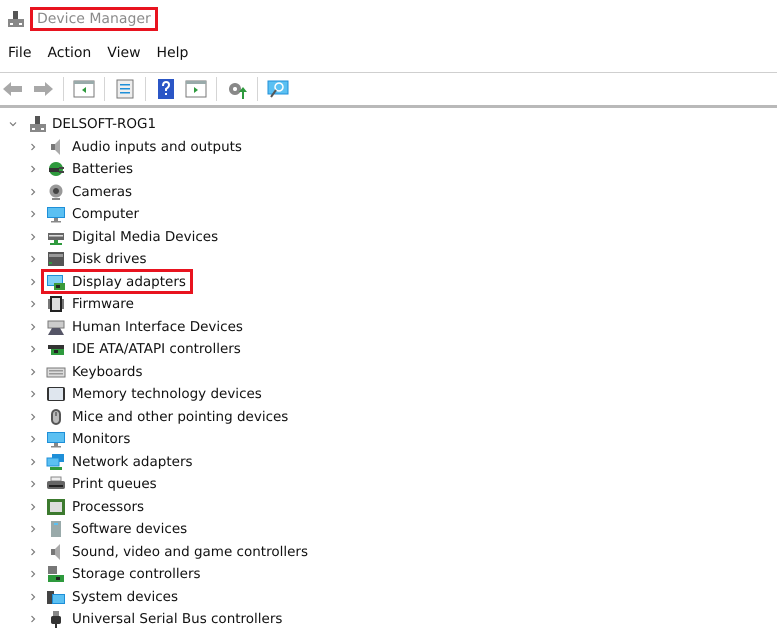 The height and width of the screenshot is (633, 777). Describe the element at coordinates (145, 236) in the screenshot. I see `tree-item: Digital Media Devices` at that location.